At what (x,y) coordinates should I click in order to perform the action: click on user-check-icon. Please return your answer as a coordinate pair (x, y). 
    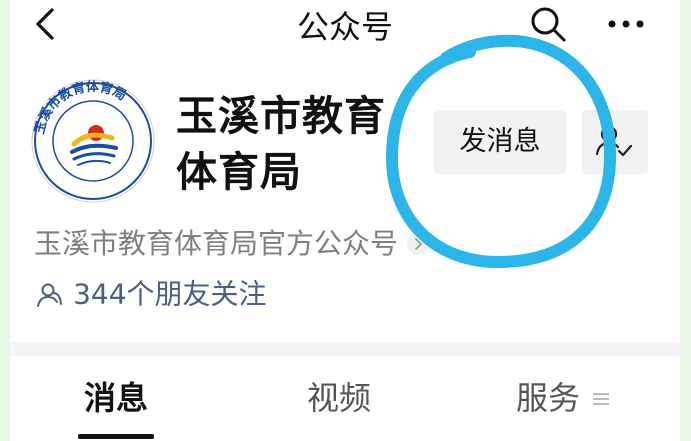
    Looking at the image, I should click on (614, 141).